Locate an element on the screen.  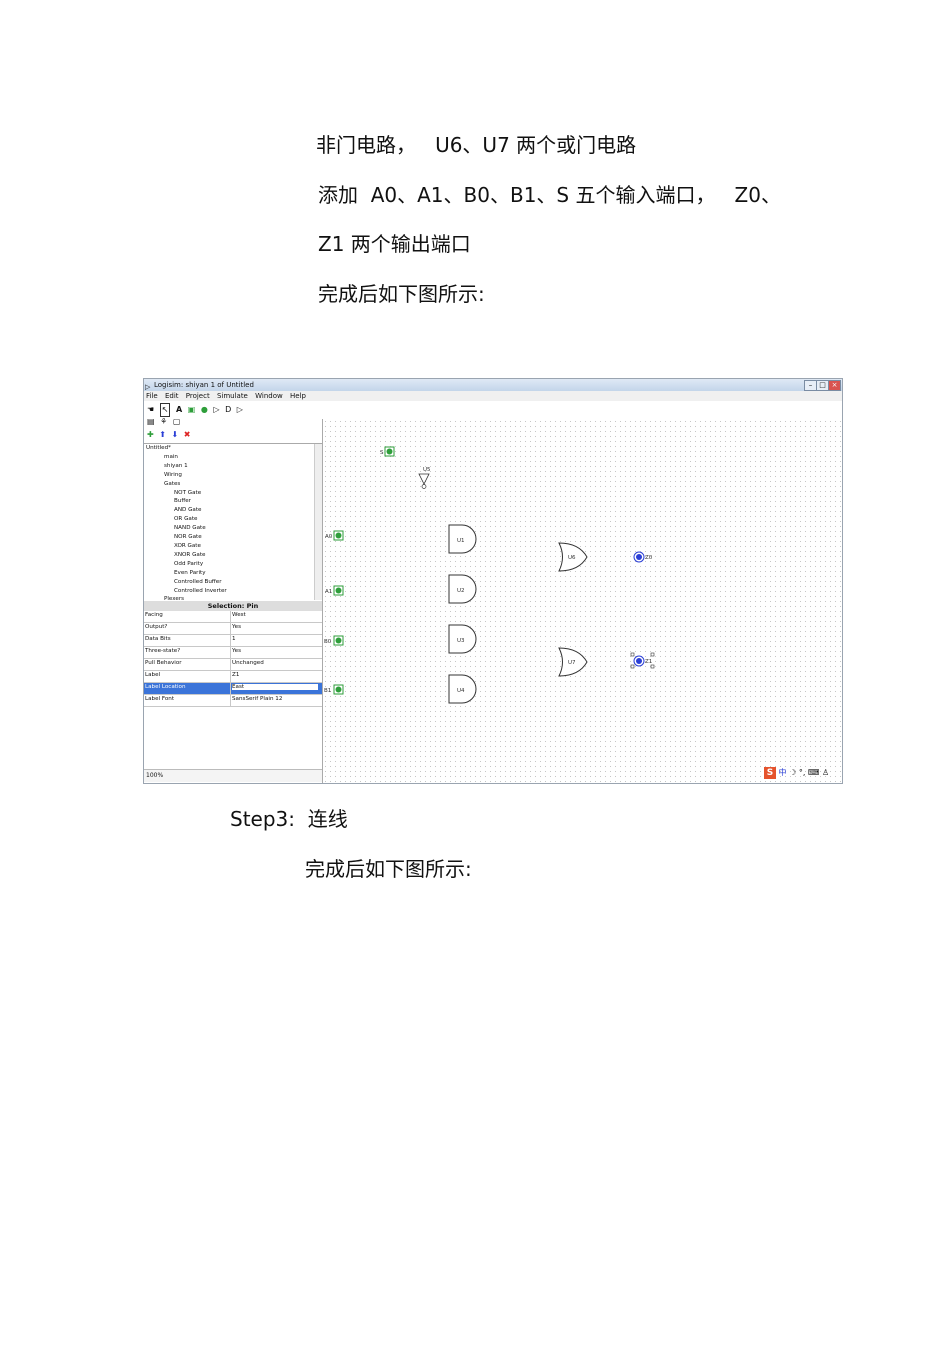
label-u1: U1 is located at coordinates (461, 541).